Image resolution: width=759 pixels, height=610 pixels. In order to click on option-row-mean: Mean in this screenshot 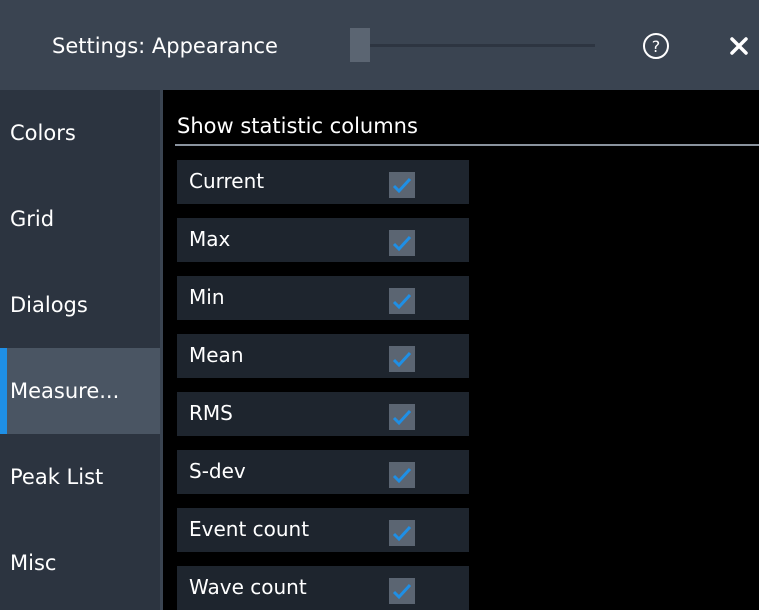, I will do `click(323, 356)`.